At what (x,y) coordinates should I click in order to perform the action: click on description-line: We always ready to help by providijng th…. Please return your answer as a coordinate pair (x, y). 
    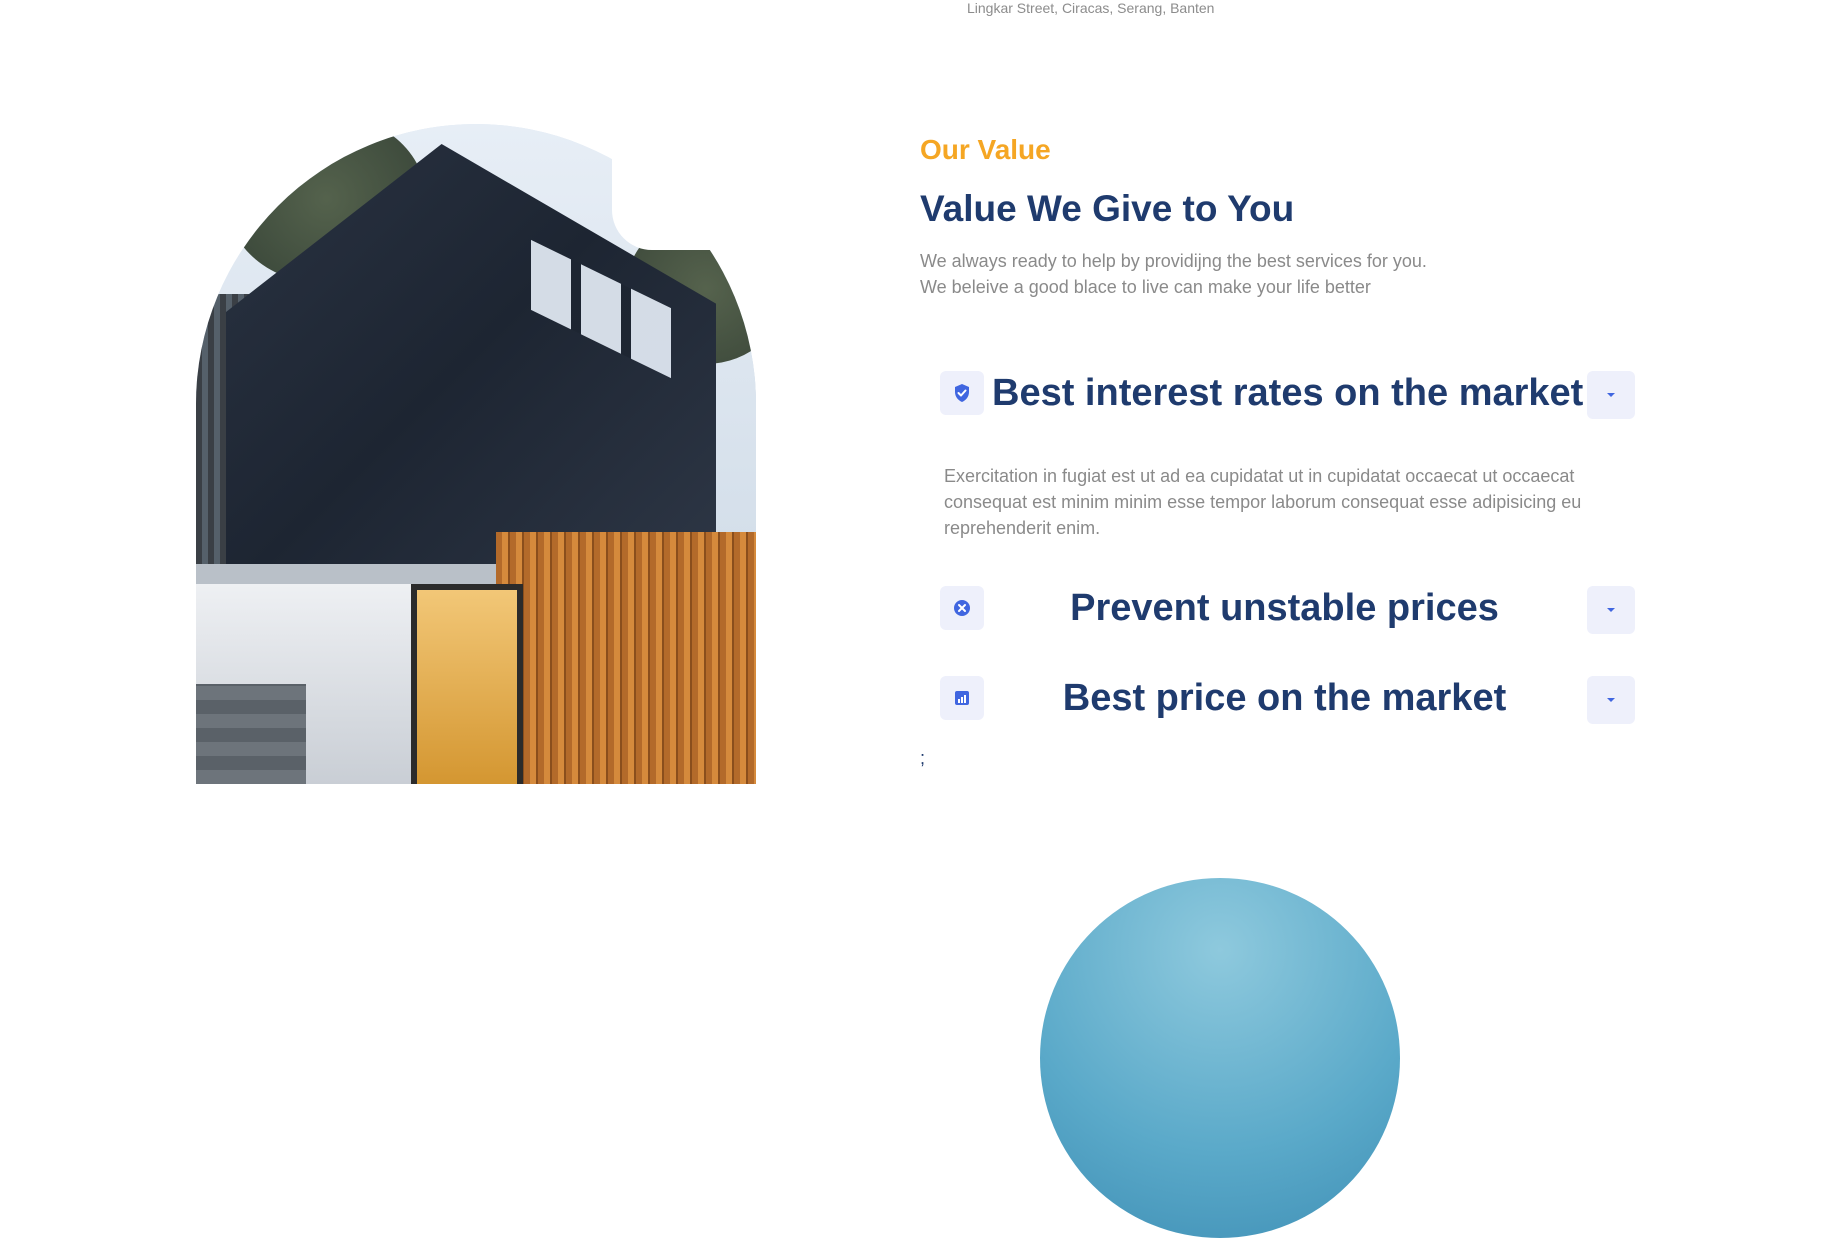
    Looking at the image, I should click on (1173, 261).